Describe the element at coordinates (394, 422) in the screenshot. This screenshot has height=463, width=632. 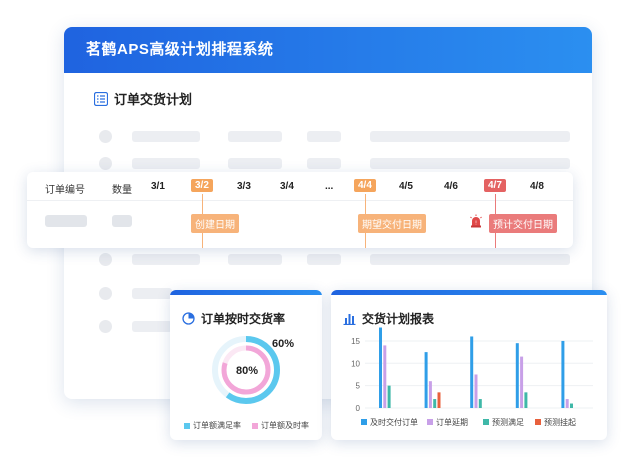
I see `legend-label: 及时交付订单` at that location.